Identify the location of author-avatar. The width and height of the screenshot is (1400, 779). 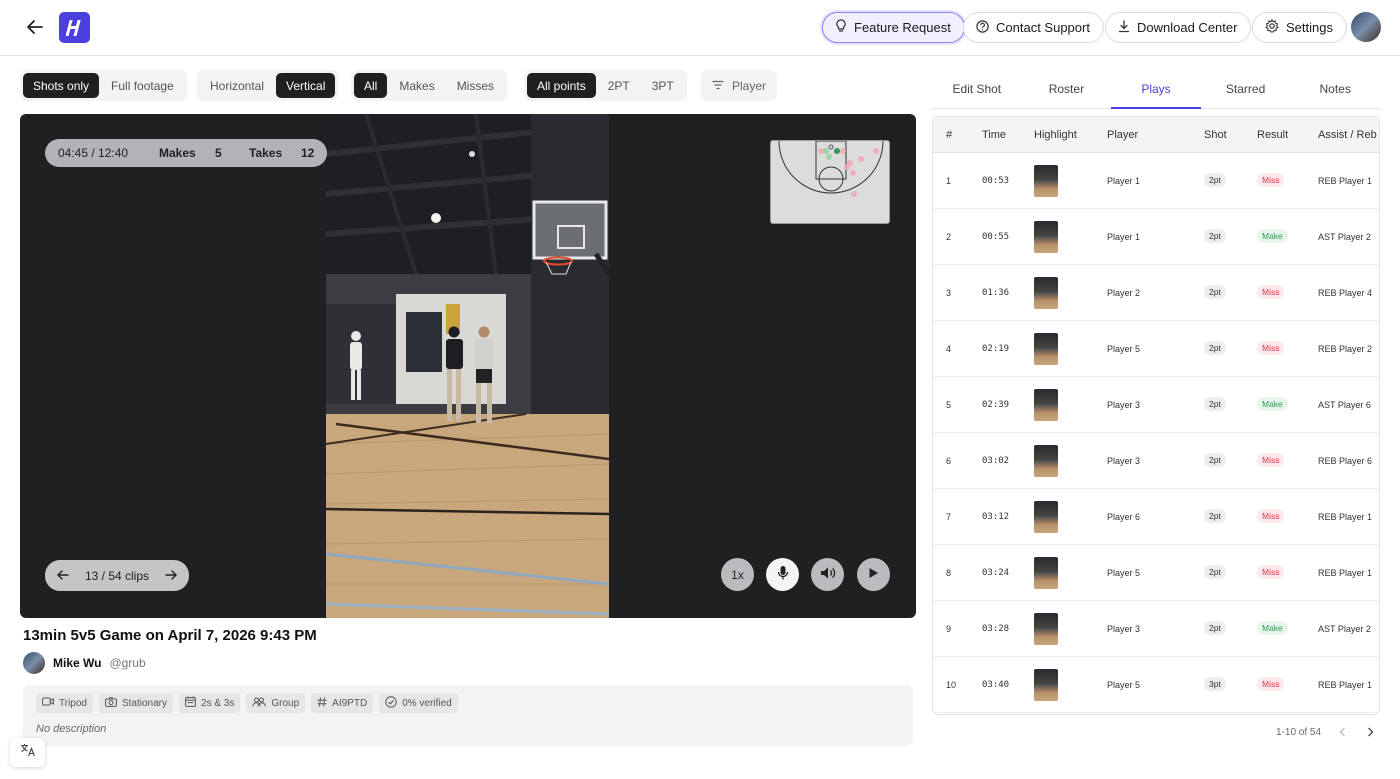
(34, 663).